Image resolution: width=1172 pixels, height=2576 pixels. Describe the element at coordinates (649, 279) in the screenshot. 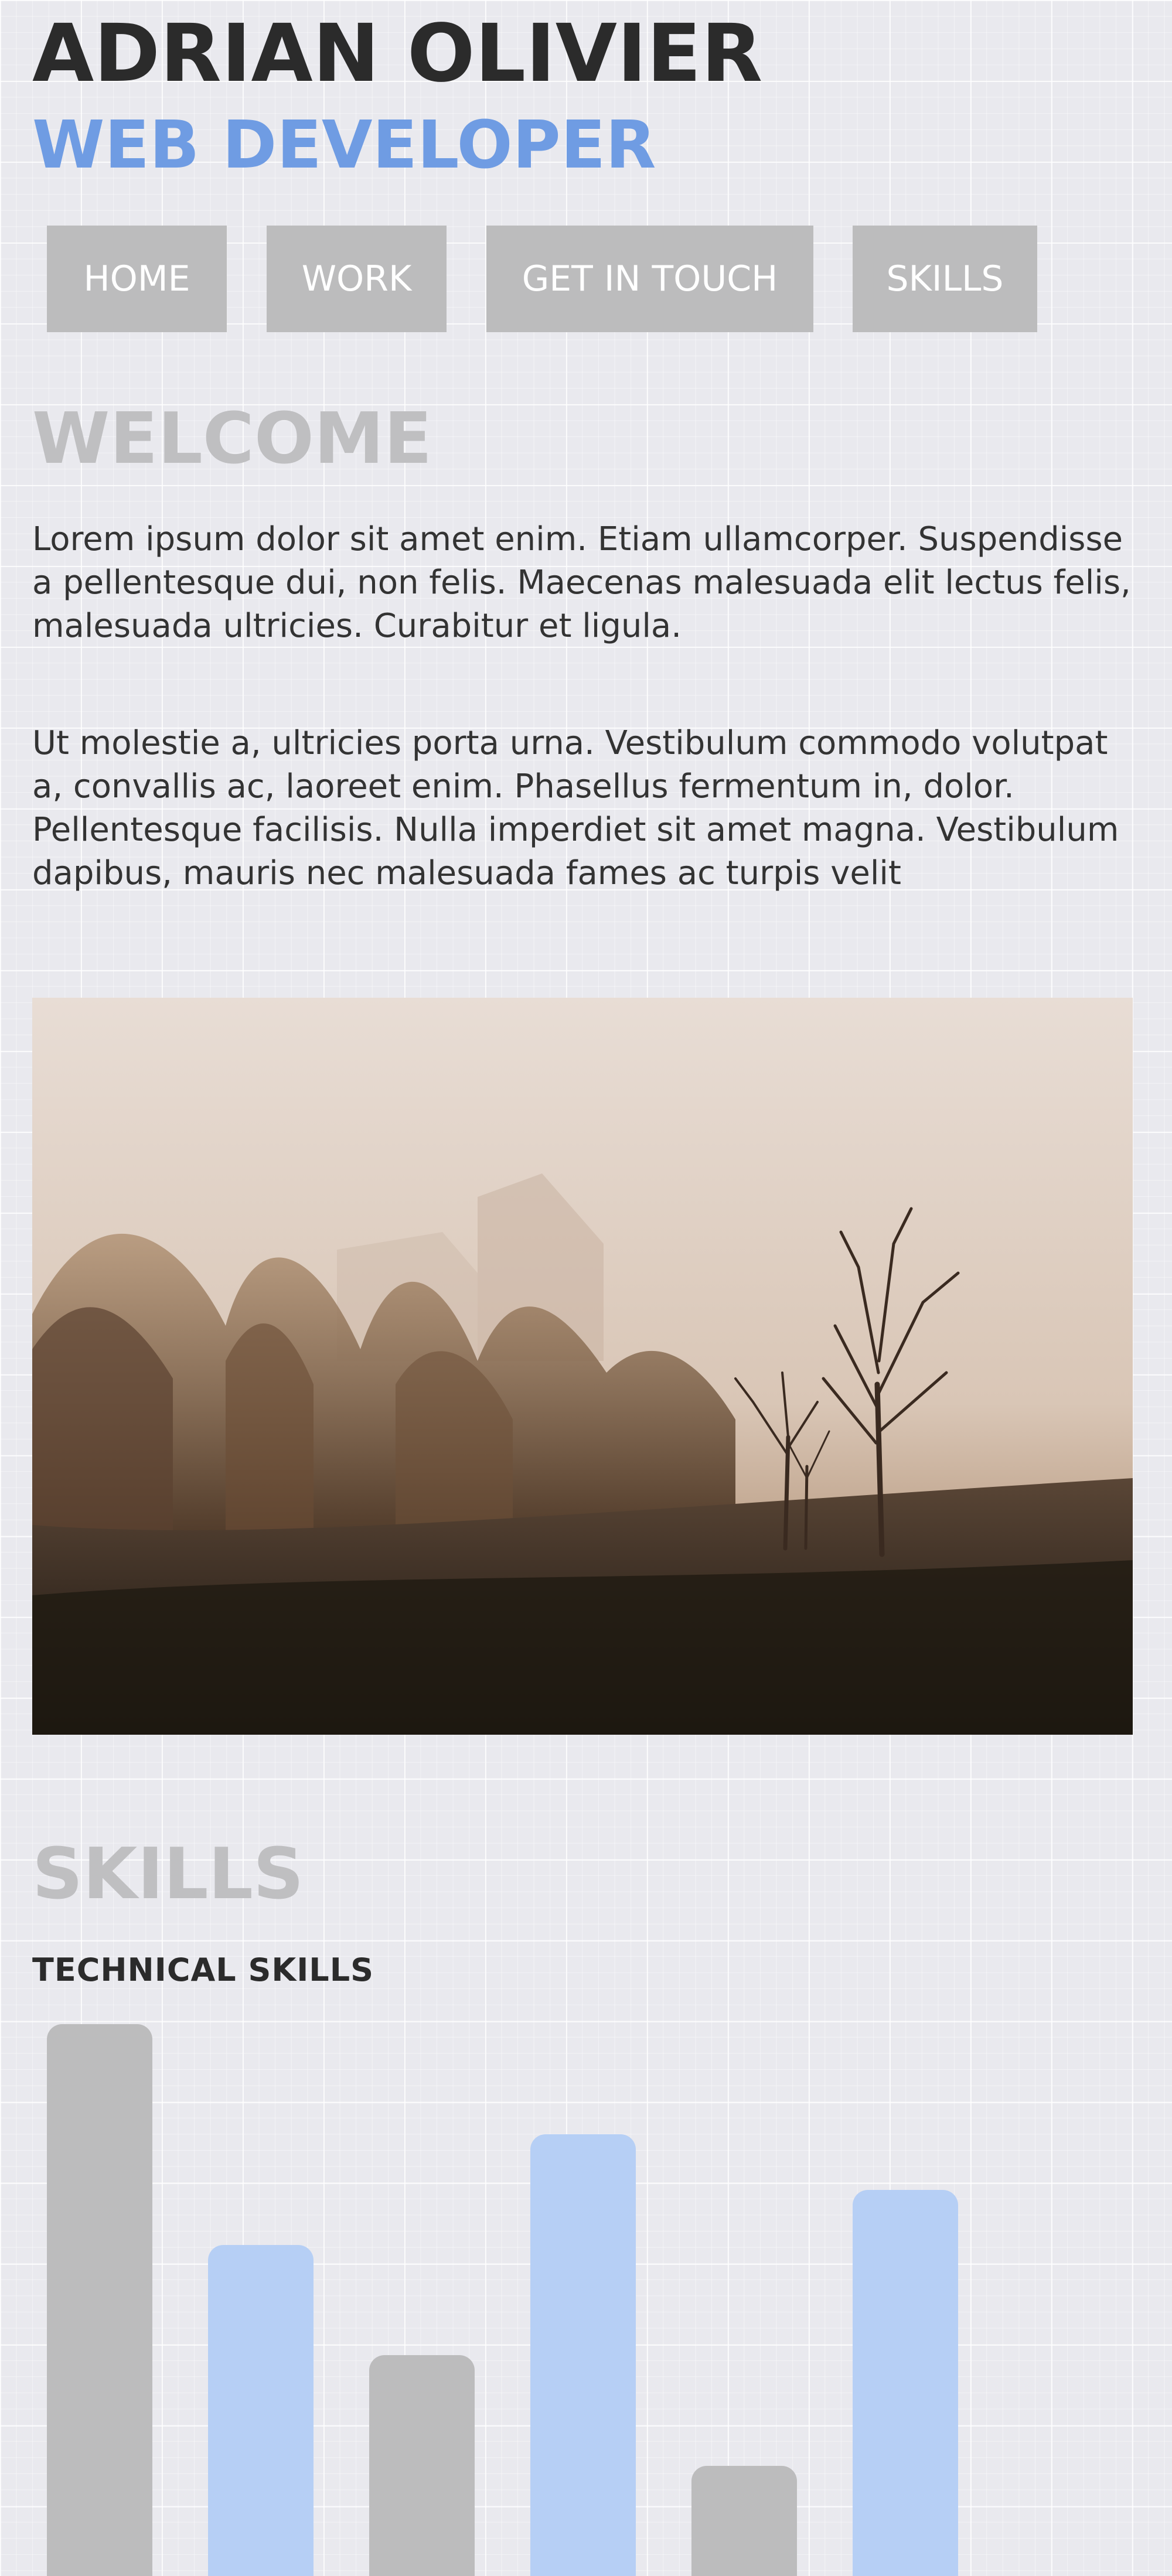

I see `nav-get-in-touch-button: GET IN TOUCH` at that location.